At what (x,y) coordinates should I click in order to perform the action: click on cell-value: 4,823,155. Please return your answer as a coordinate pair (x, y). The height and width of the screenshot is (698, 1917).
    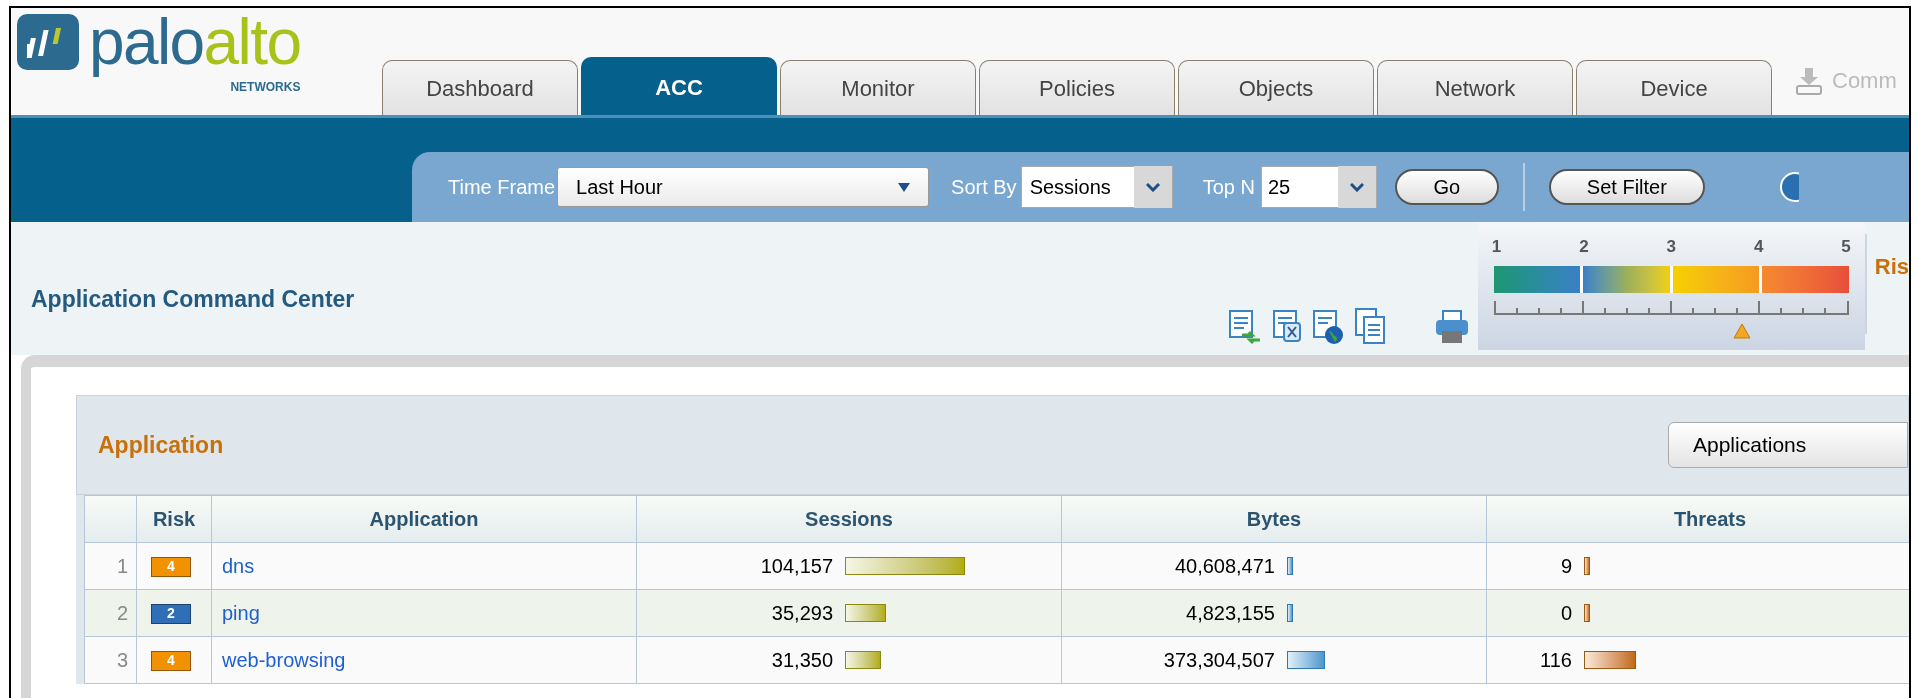
    Looking at the image, I should click on (1230, 613).